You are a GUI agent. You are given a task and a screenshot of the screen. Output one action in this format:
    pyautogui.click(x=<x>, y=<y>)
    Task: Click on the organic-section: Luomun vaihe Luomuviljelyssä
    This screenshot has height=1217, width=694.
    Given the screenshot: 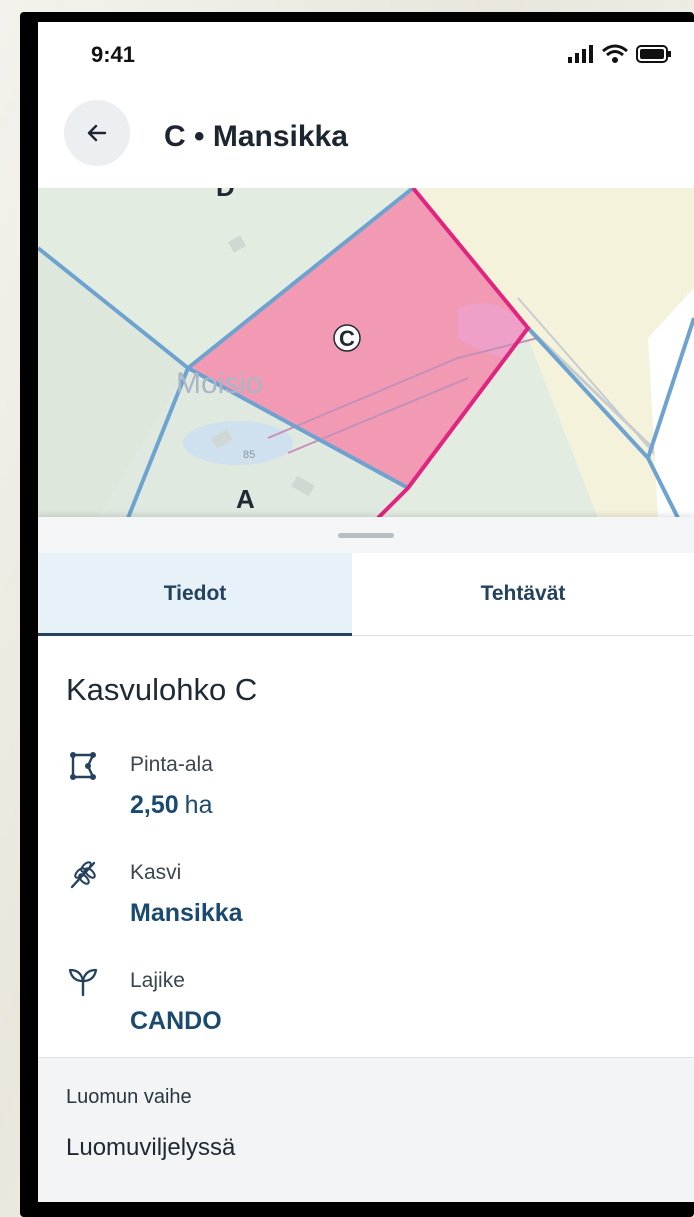 What is the action you would take?
    pyautogui.click(x=366, y=1129)
    